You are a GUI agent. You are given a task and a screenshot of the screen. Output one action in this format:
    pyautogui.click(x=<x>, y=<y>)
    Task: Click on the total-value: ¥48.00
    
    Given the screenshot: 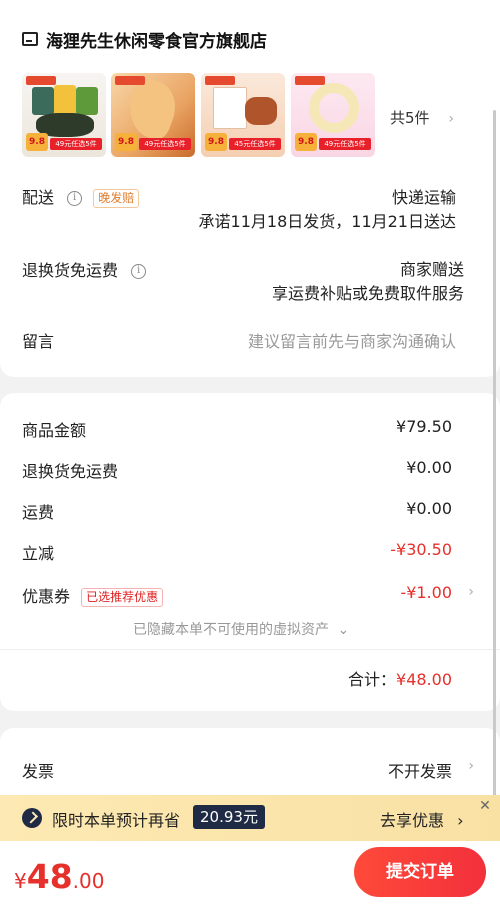 What is the action you would take?
    pyautogui.click(x=424, y=679)
    